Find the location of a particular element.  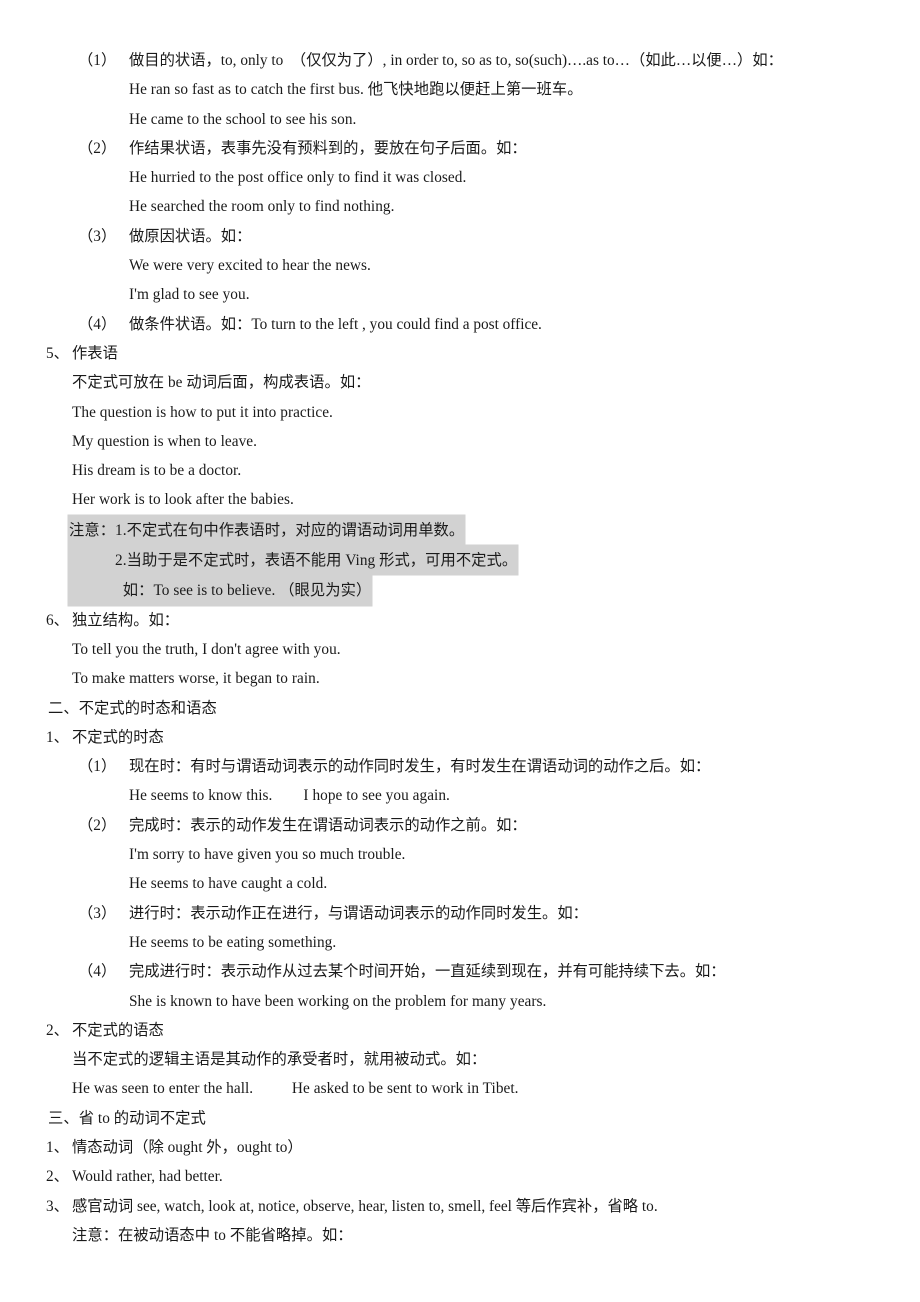

example-sentence: To make matters worse, it began to rain. is located at coordinates (196, 679).